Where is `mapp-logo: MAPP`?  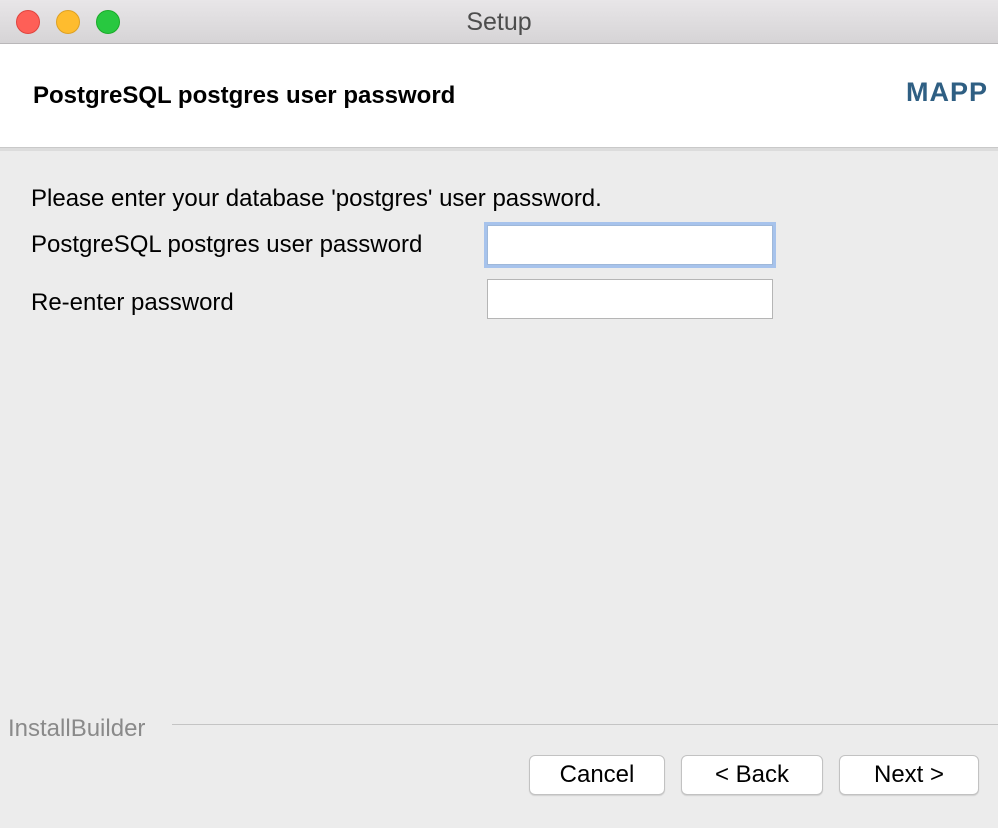
mapp-logo: MAPP is located at coordinates (946, 92).